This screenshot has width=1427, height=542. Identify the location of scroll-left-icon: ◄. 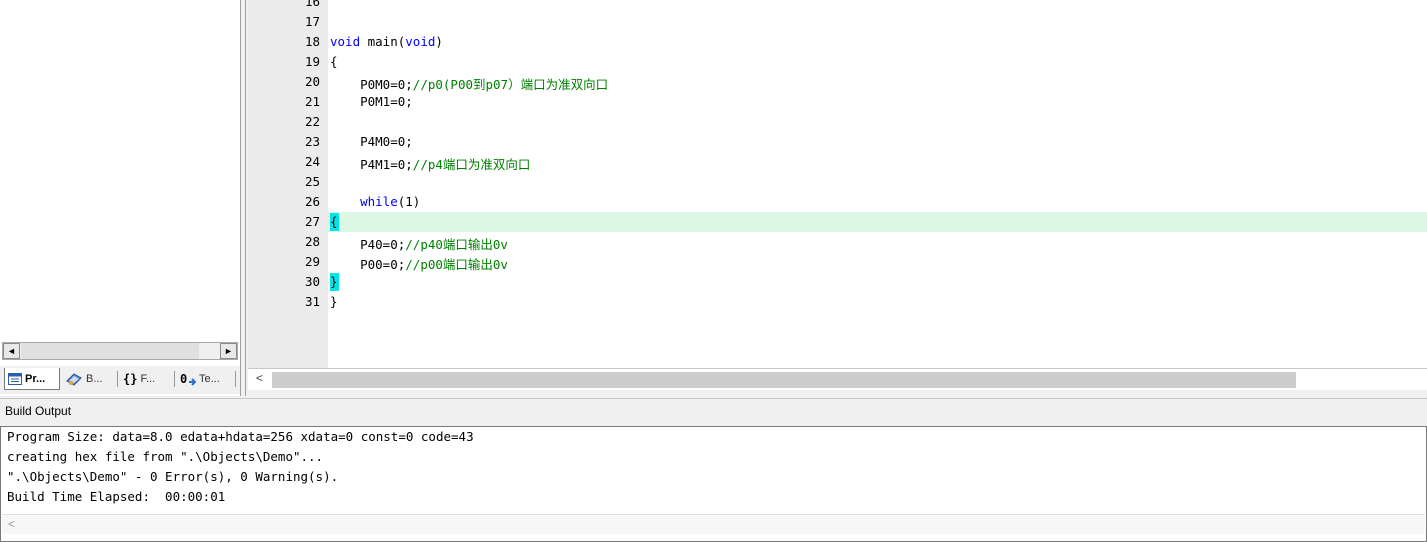
(11, 351).